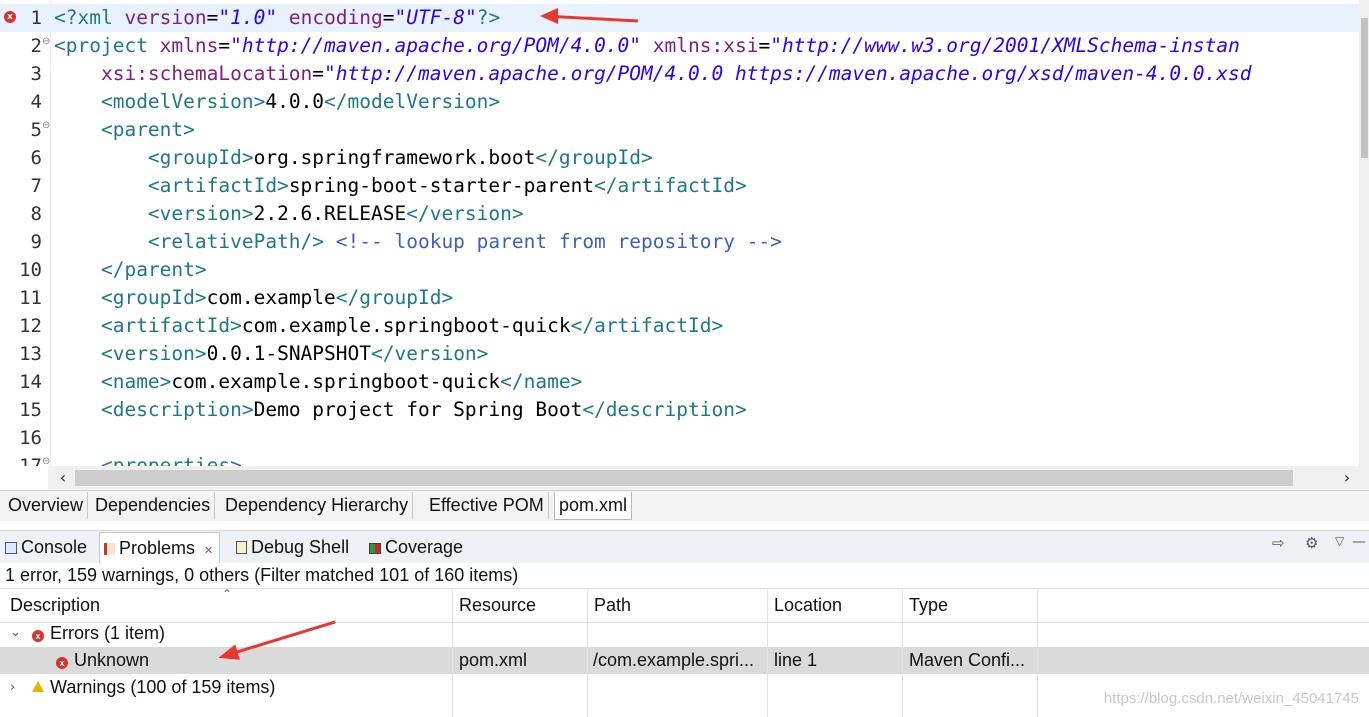 This screenshot has width=1369, height=717. I want to click on code-token: </artifactId>, so click(670, 185).